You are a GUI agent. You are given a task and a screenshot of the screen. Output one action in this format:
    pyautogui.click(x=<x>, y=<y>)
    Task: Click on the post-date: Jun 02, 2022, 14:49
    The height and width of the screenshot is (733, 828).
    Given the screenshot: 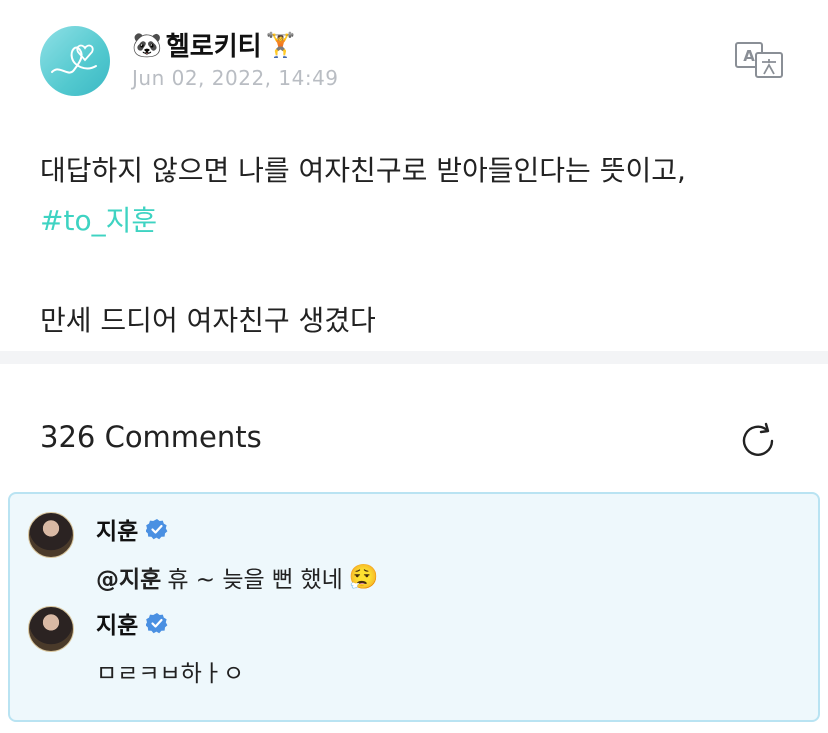 What is the action you would take?
    pyautogui.click(x=235, y=78)
    